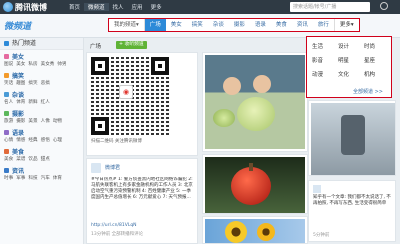  Describe the element at coordinates (142, 104) in the screenshot. I see `qr-card: ◉ 扫描二维码 关注腾讯微博` at that location.